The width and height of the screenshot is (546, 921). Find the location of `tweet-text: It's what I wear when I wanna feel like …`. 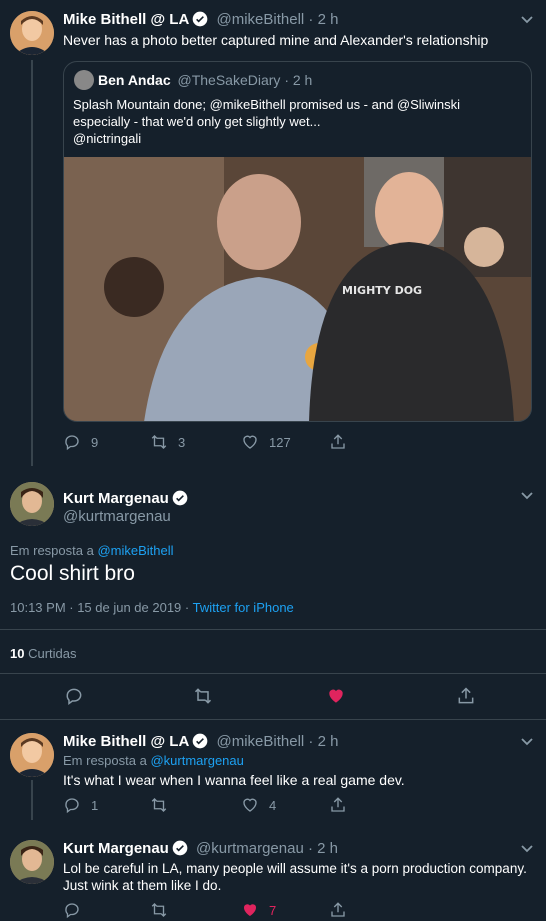

tweet-text: It's what I wear when I wanna feel like … is located at coordinates (234, 780).